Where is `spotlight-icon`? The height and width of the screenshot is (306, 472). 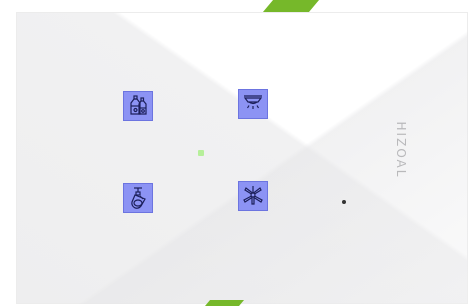 spotlight-icon is located at coordinates (138, 198).